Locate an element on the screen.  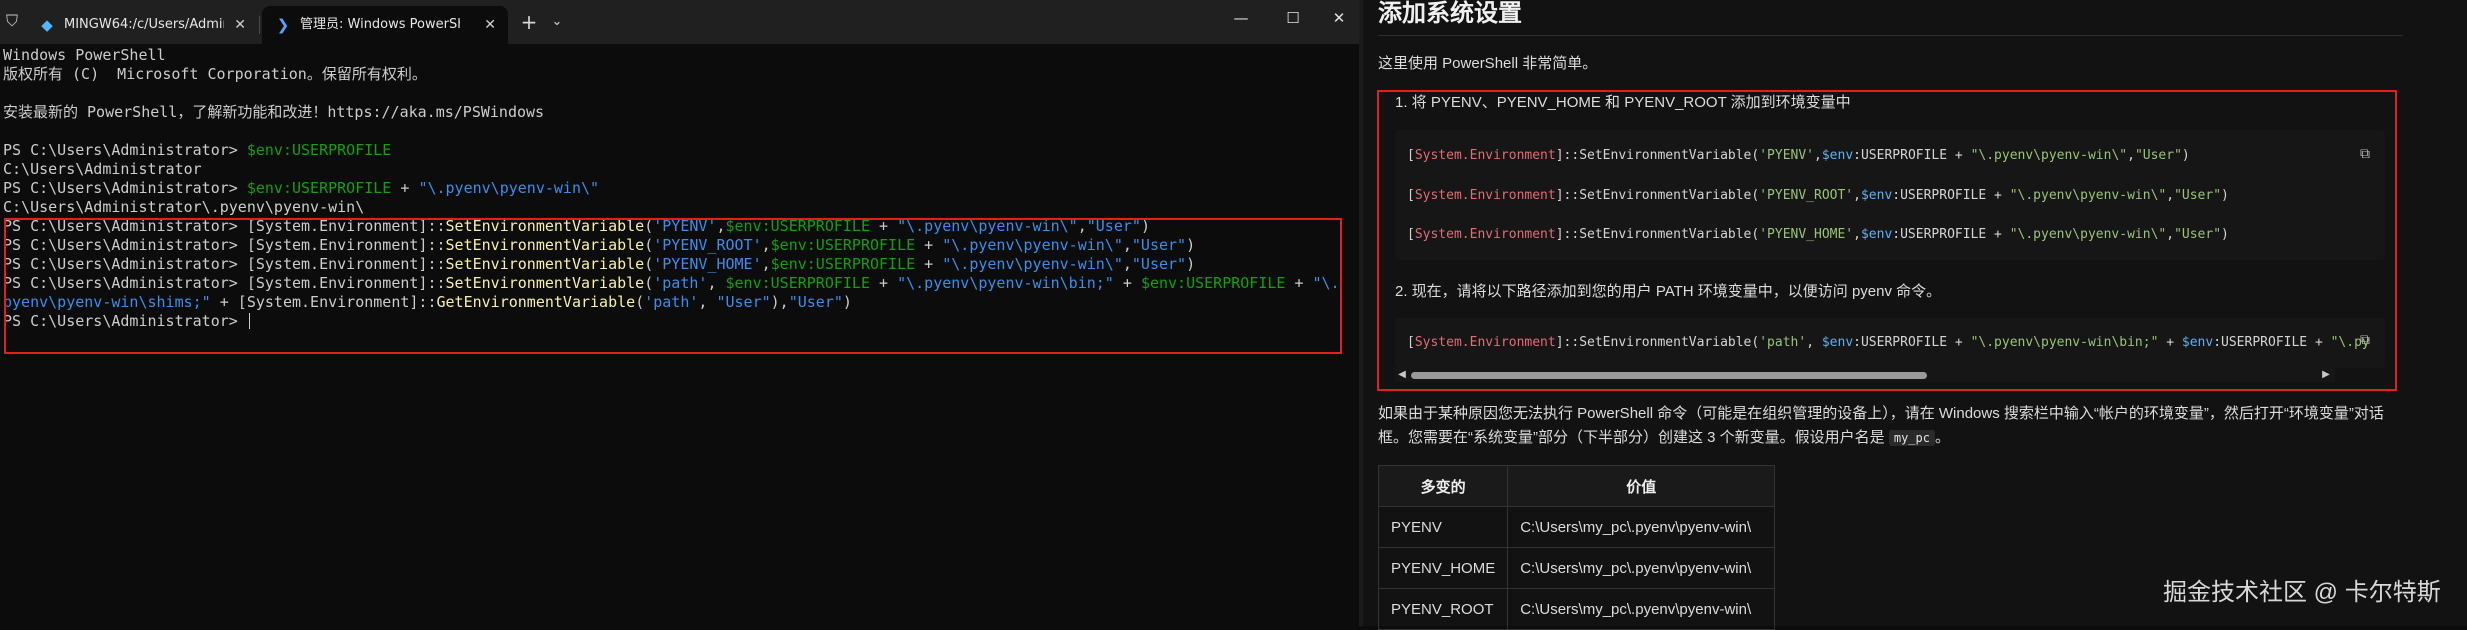
console-line: 版权所有 (C) Microsoft Corporation。保留所有权利。 is located at coordinates (678, 74).